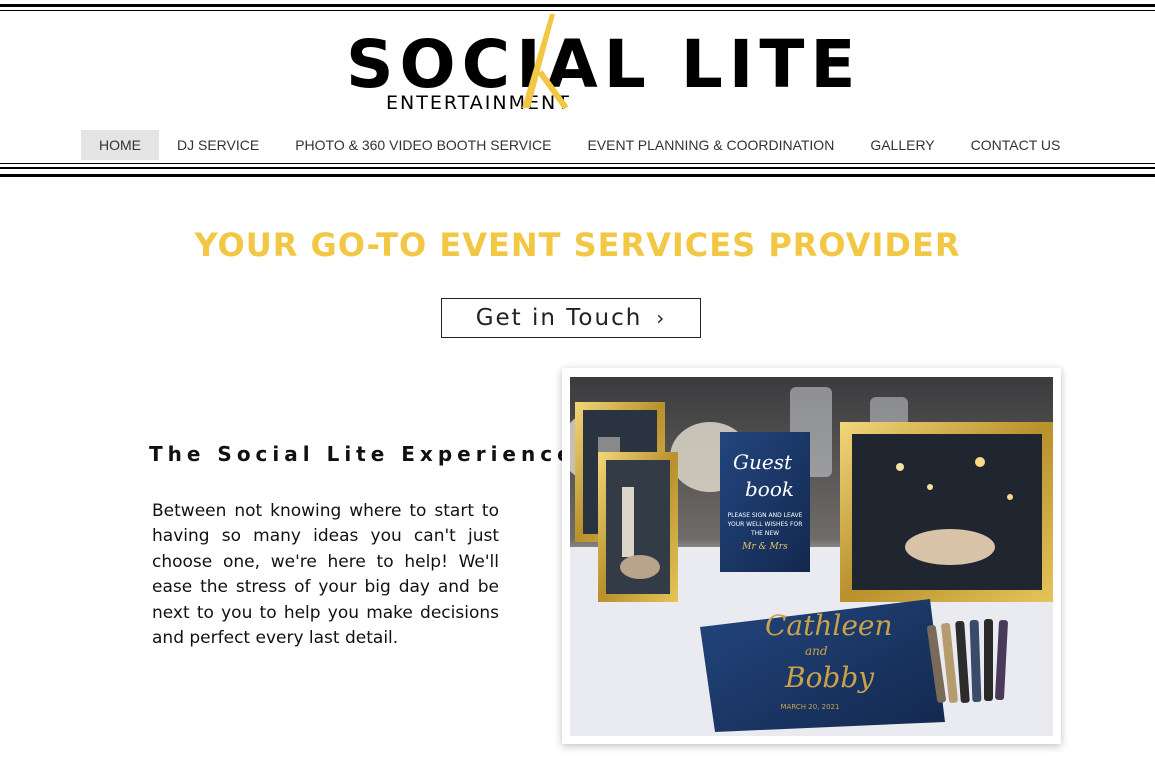 The width and height of the screenshot is (1155, 772). I want to click on chevron-right-icon: ›, so click(661, 318).